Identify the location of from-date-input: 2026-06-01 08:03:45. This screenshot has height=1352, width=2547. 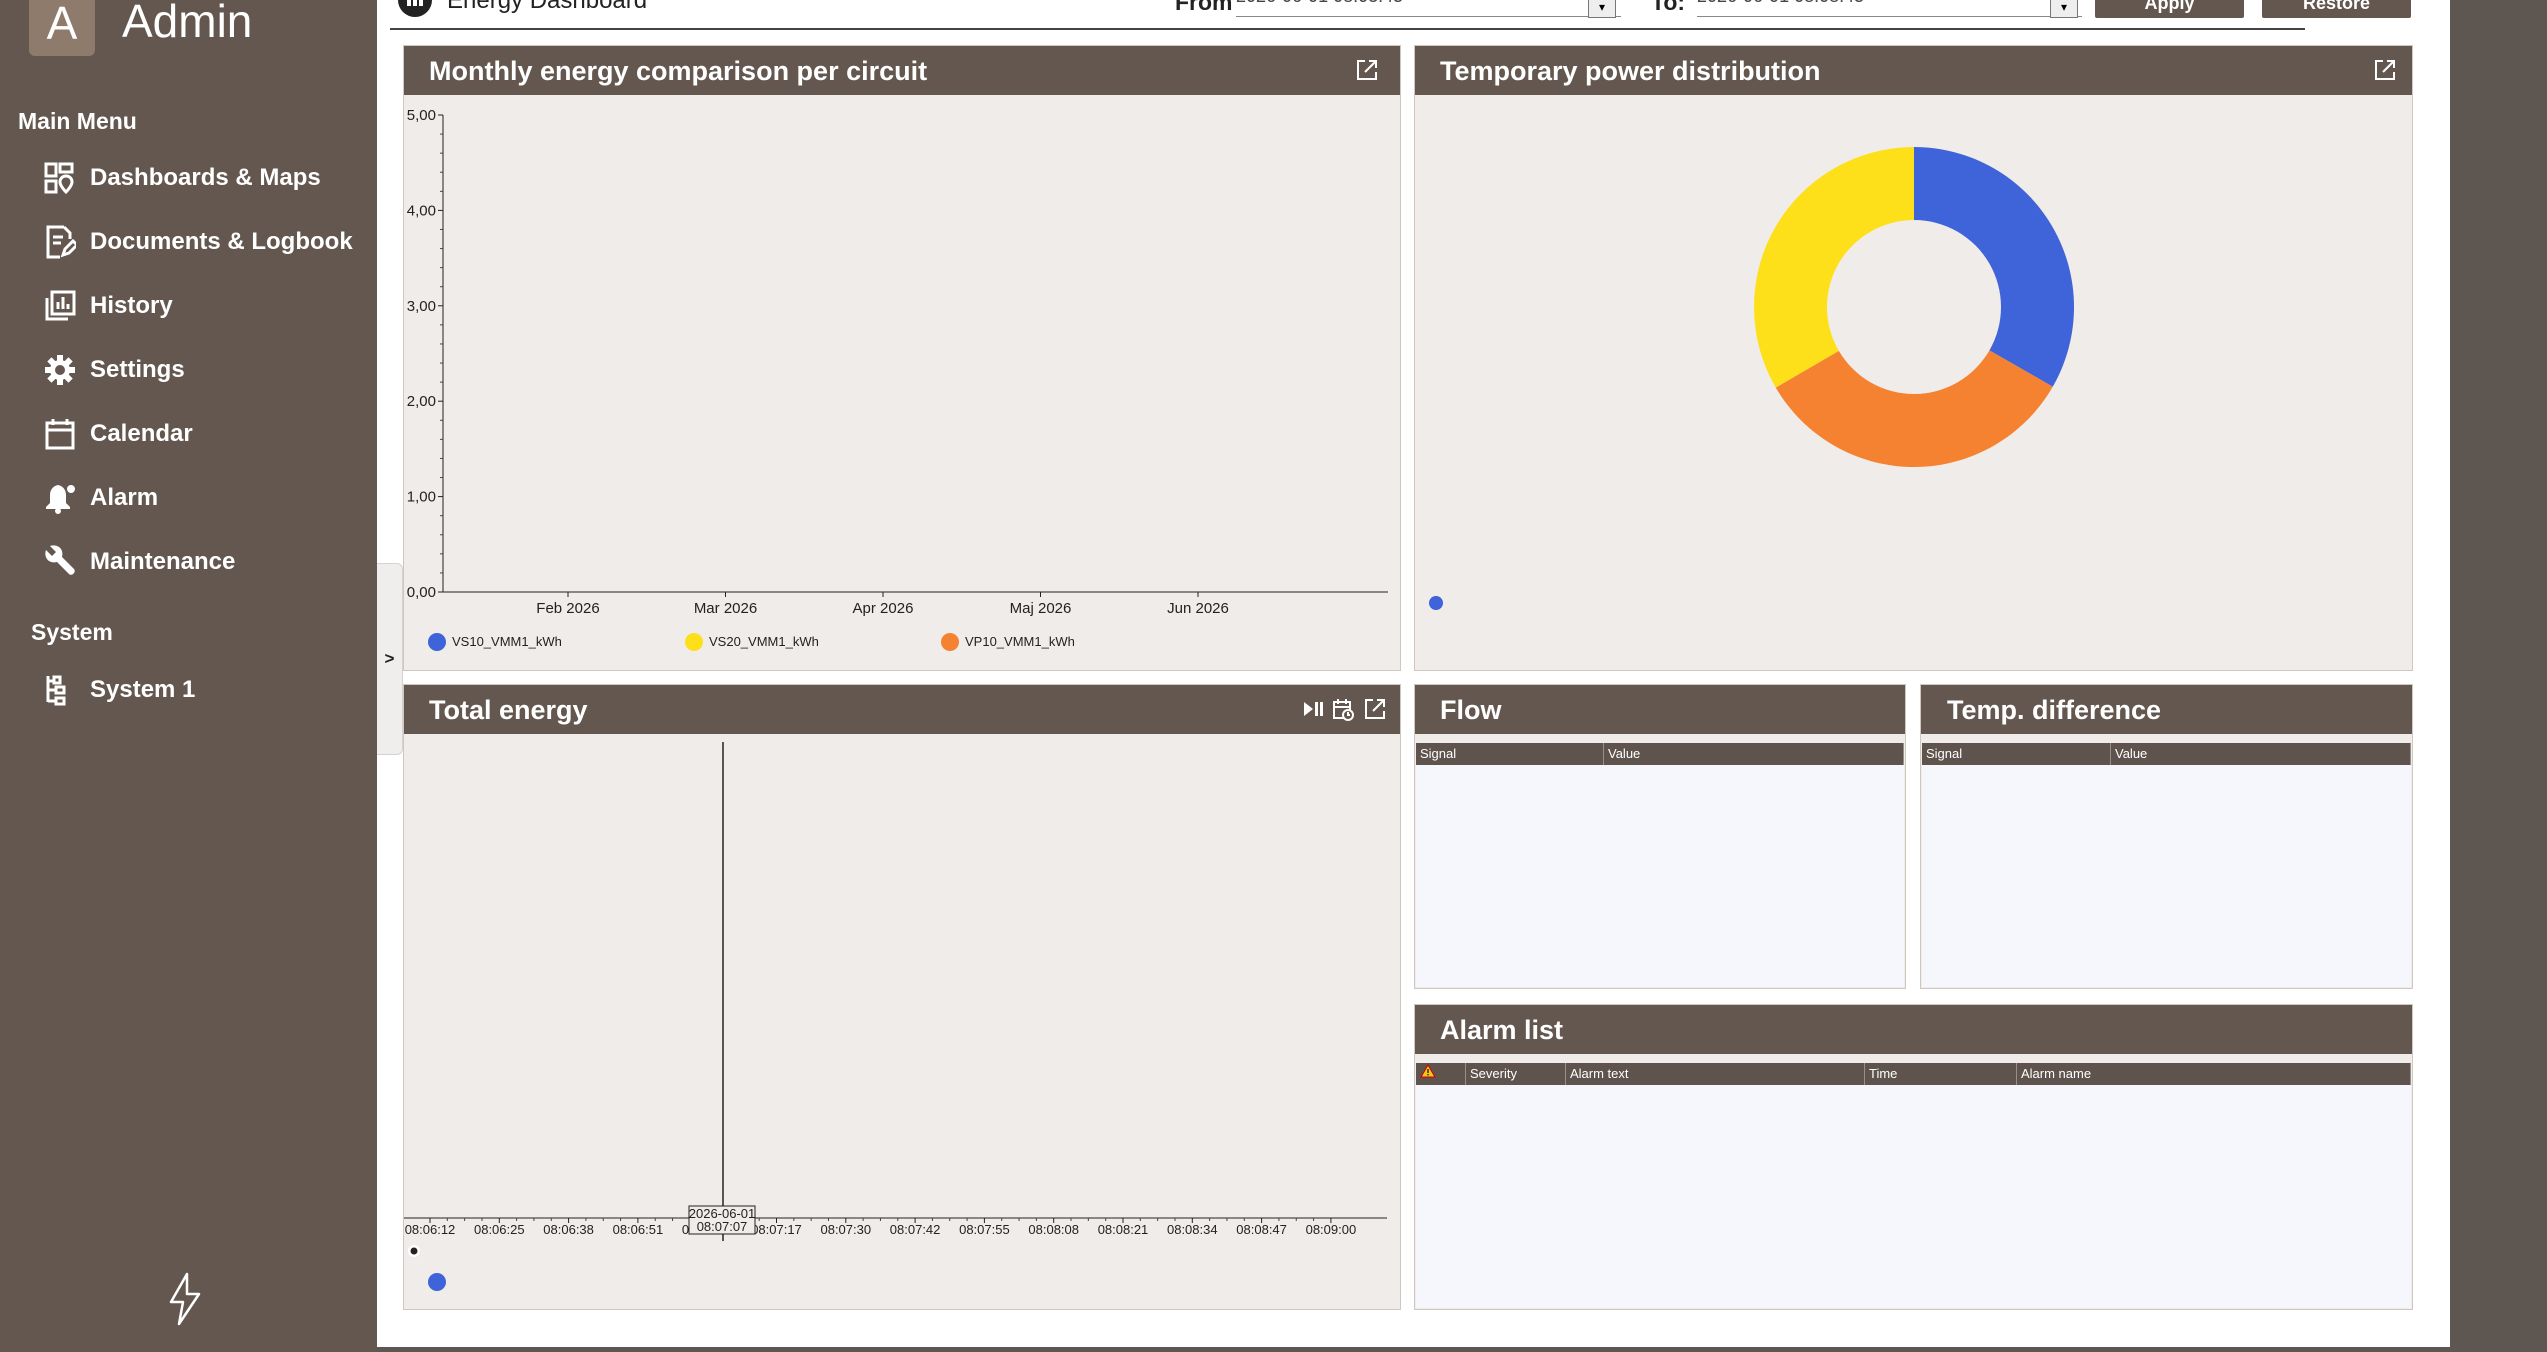
(1428, 8).